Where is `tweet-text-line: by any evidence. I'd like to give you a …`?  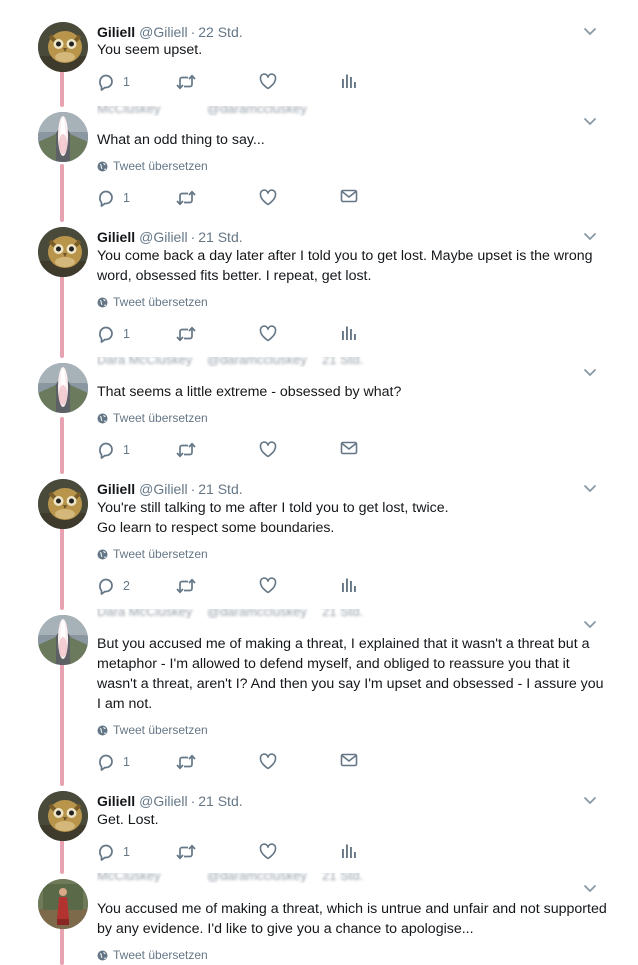 tweet-text-line: by any evidence. I'd like to give you a … is located at coordinates (285, 929).